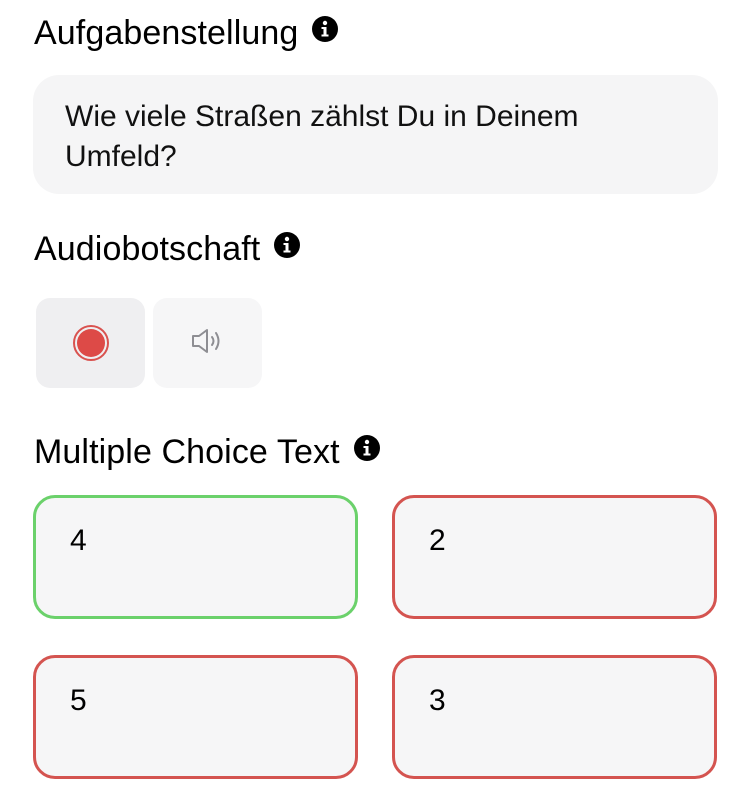  Describe the element at coordinates (78, 540) in the screenshot. I see `choice-label: 4` at that location.